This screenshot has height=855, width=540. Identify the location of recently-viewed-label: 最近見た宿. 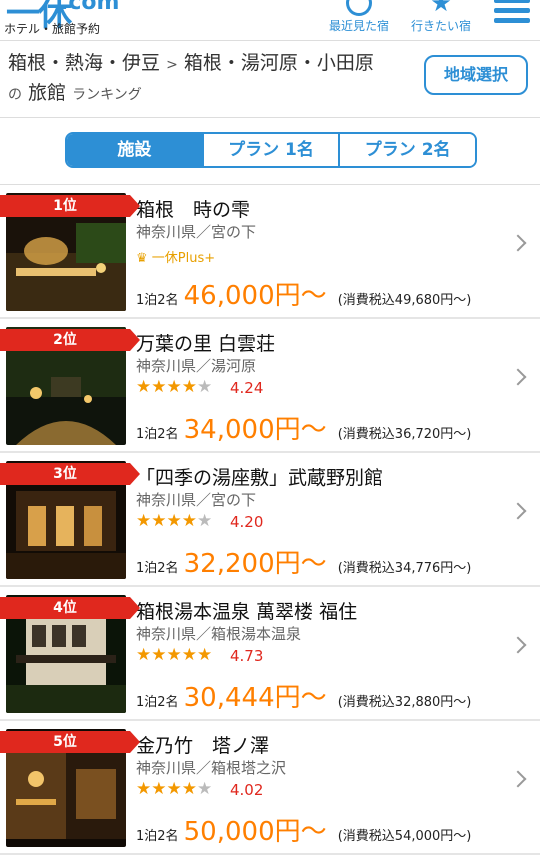
(358, 26).